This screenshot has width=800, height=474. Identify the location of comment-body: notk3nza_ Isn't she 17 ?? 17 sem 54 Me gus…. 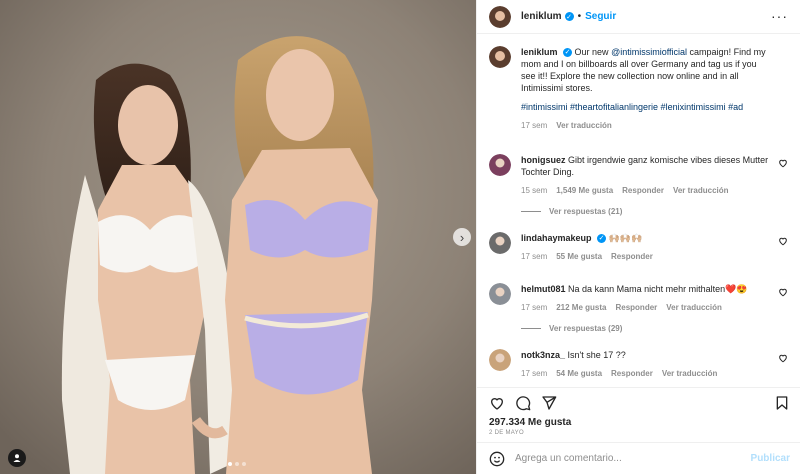
(647, 364).